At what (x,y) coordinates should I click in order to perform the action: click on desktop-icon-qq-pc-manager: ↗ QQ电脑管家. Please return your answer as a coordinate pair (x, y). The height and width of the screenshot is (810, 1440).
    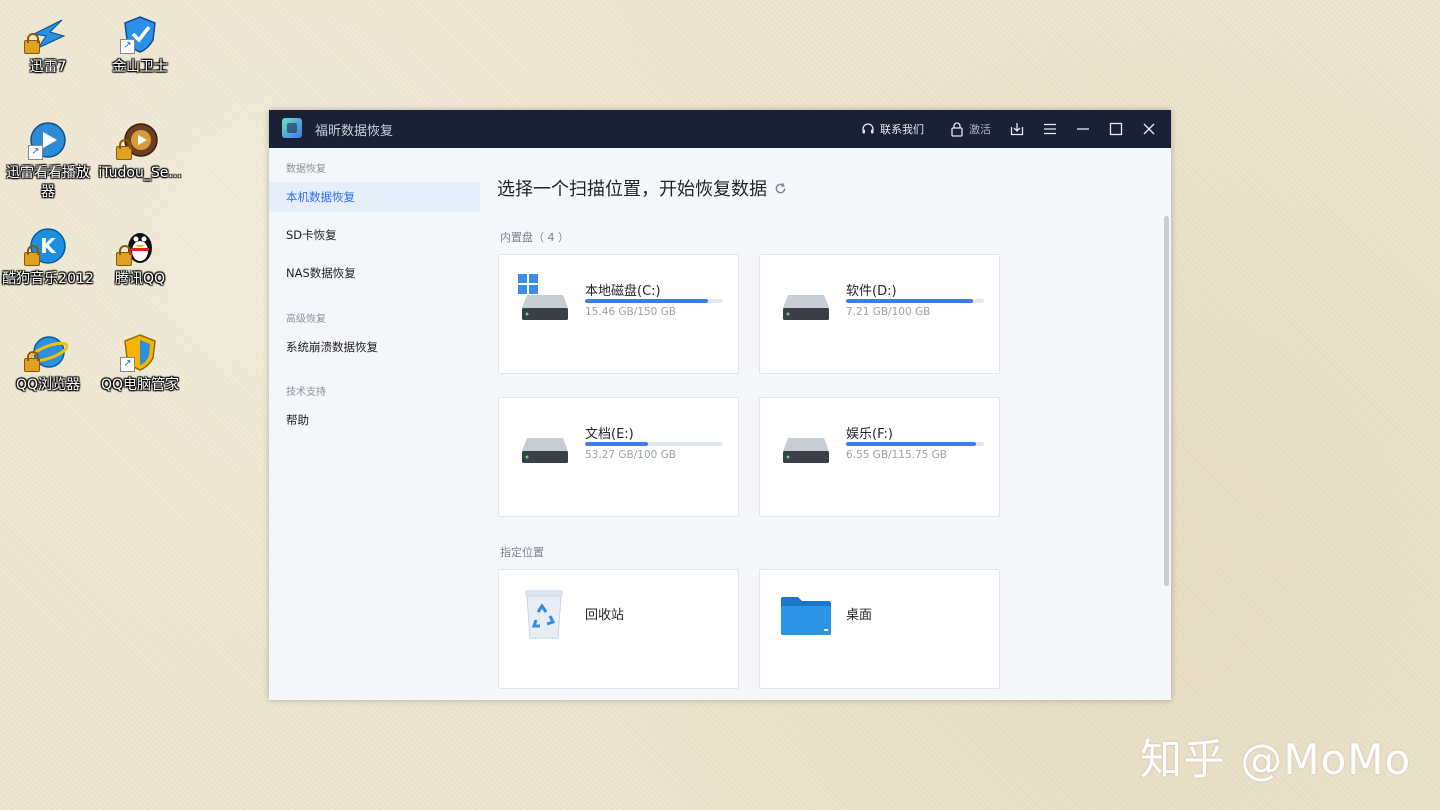
    Looking at the image, I should click on (140, 363).